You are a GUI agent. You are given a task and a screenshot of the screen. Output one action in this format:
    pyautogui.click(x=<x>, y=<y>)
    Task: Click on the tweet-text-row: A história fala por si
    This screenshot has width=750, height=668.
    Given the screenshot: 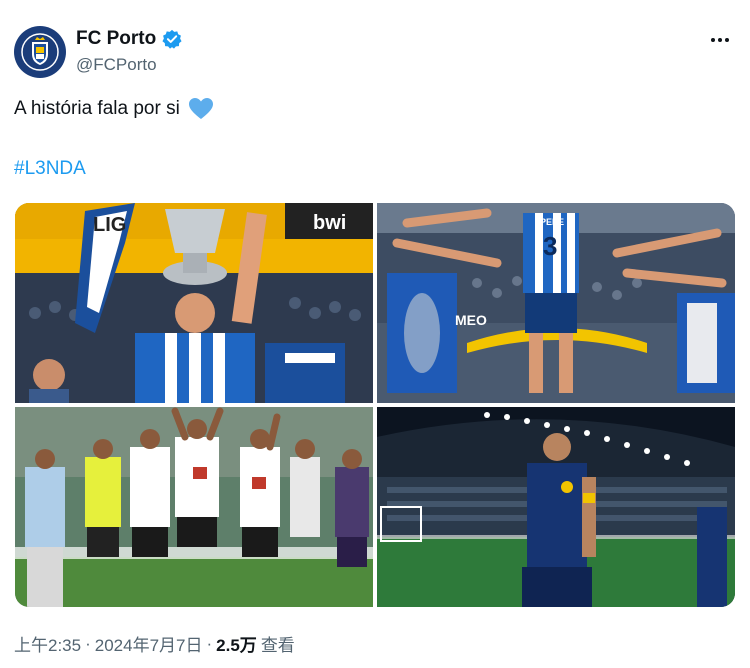 What is the action you would take?
    pyautogui.click(x=114, y=109)
    